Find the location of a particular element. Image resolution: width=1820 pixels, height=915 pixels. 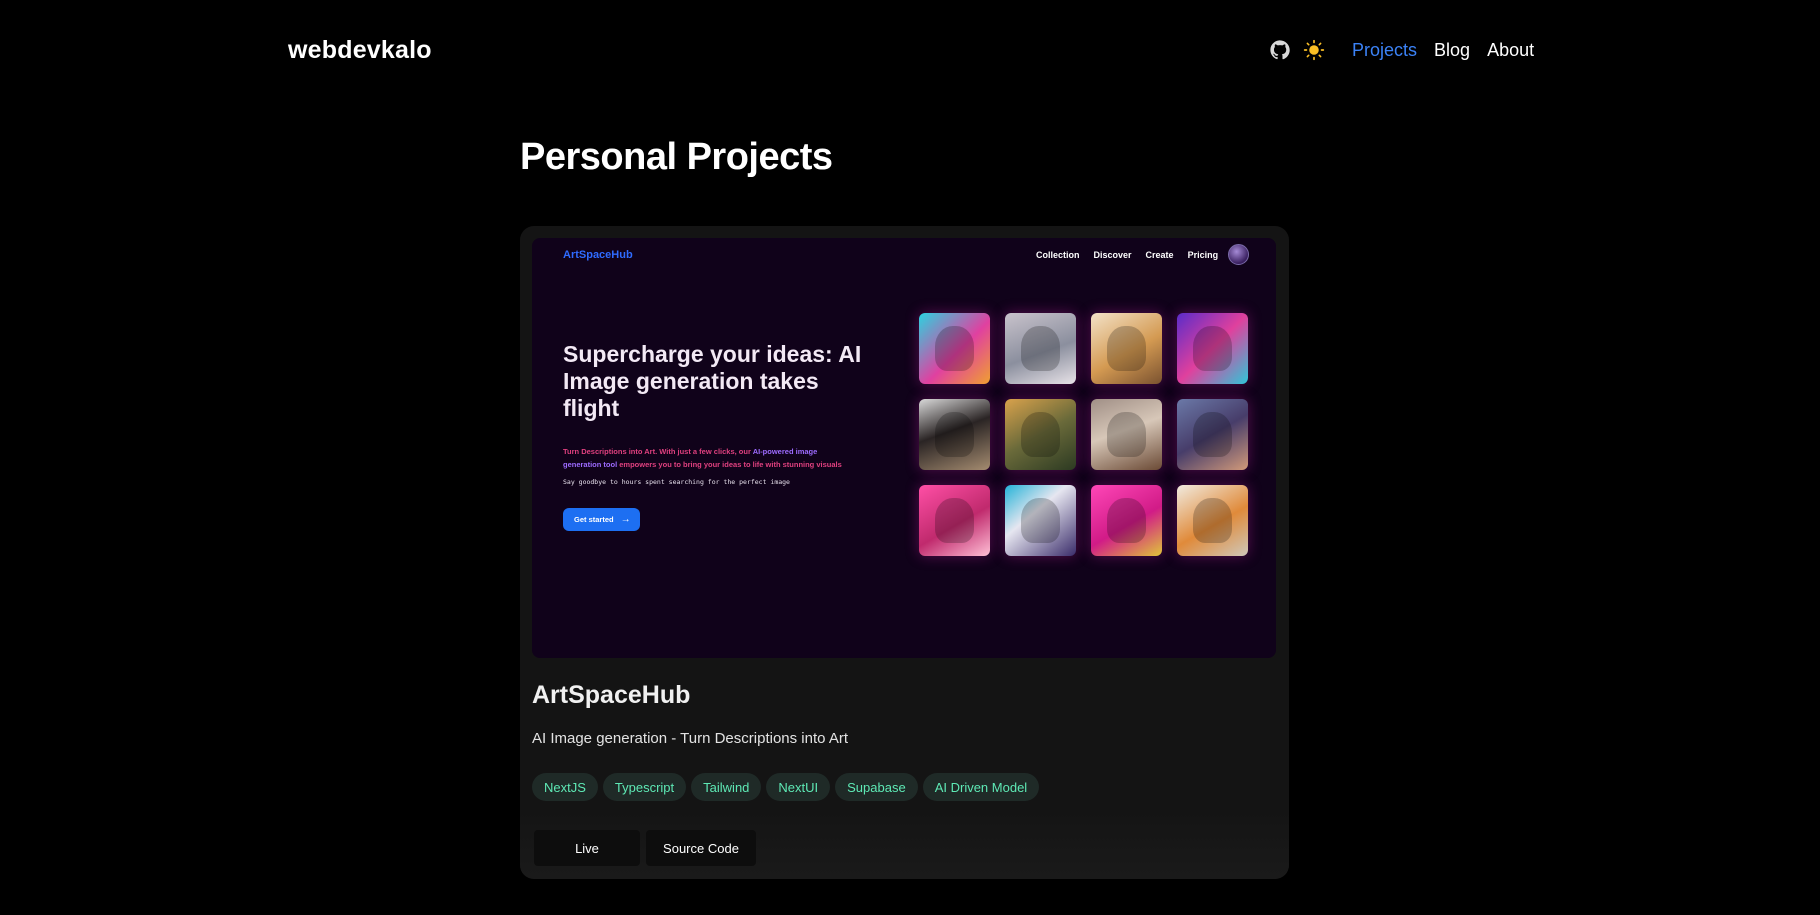

preview-nav-create: Create is located at coordinates (1159, 255).